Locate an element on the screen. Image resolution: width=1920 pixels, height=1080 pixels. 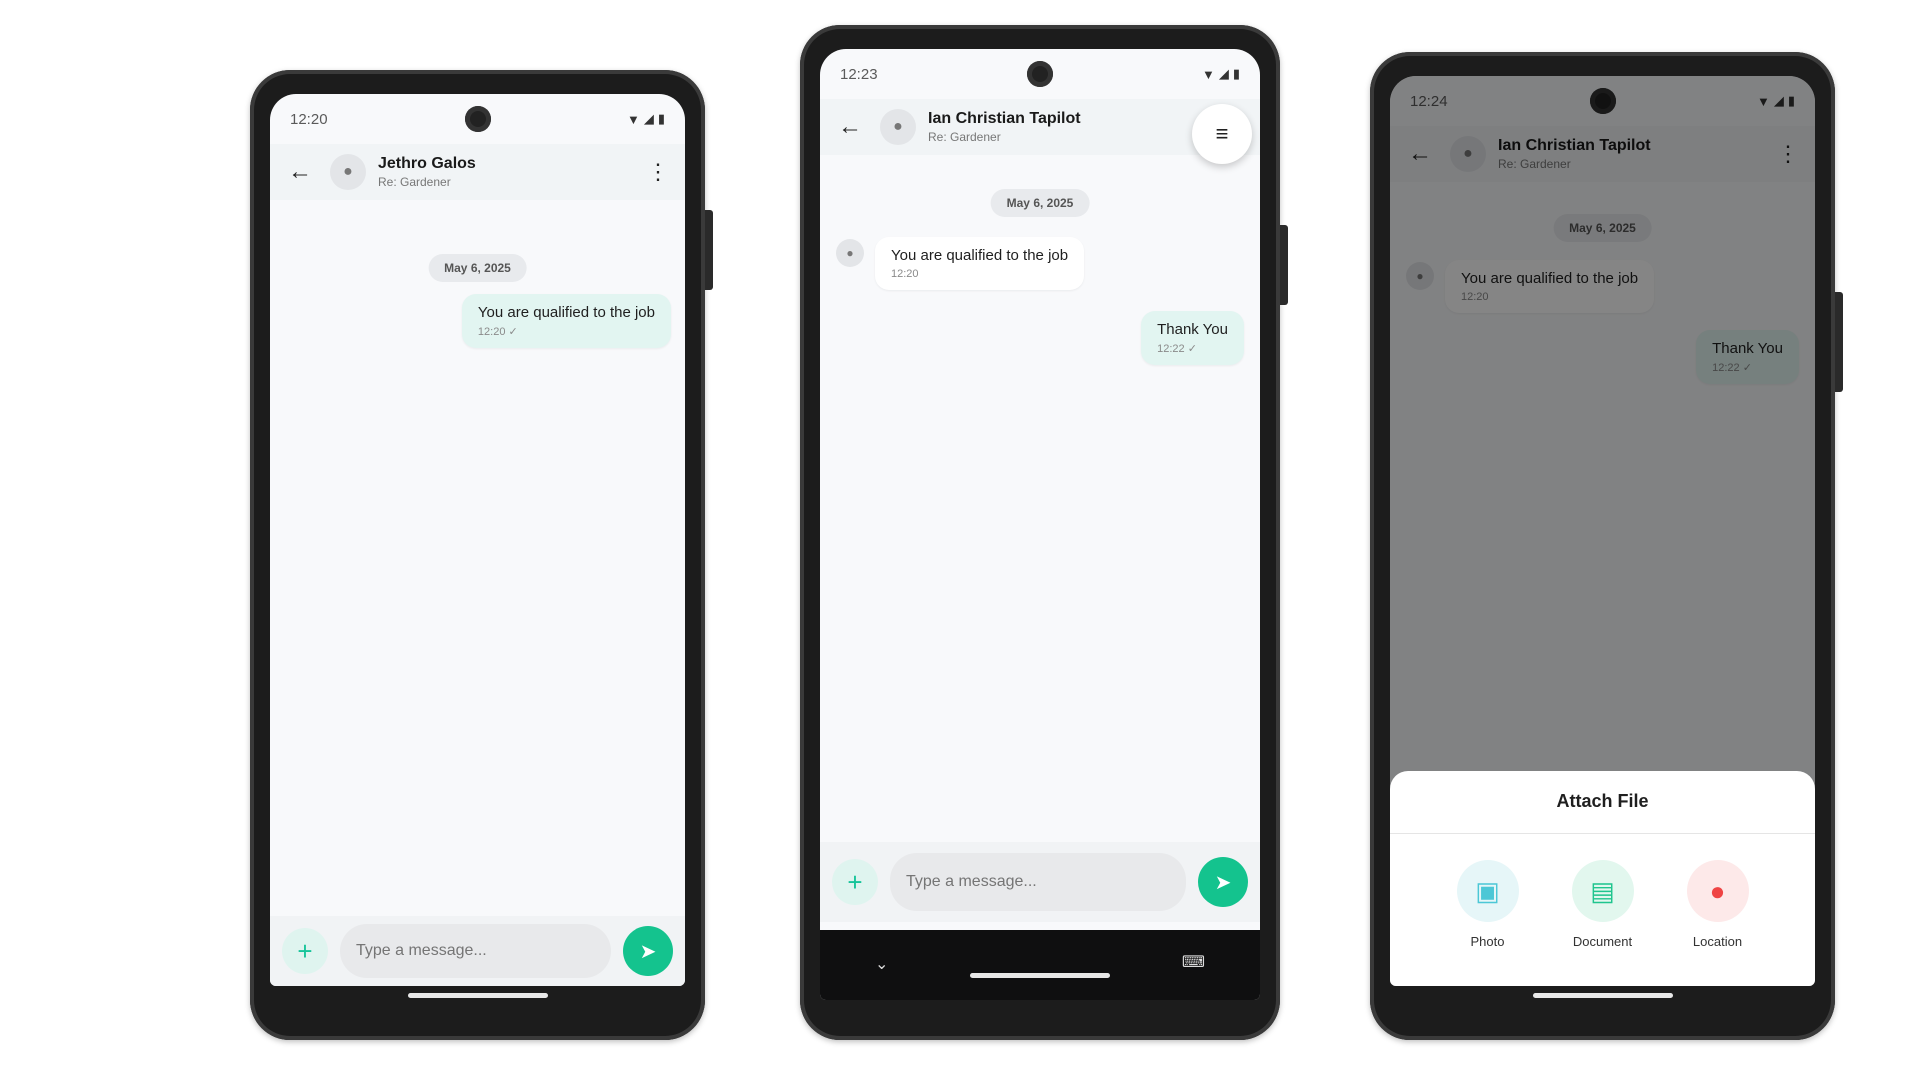
message-text: Thank You is located at coordinates (1192, 329).